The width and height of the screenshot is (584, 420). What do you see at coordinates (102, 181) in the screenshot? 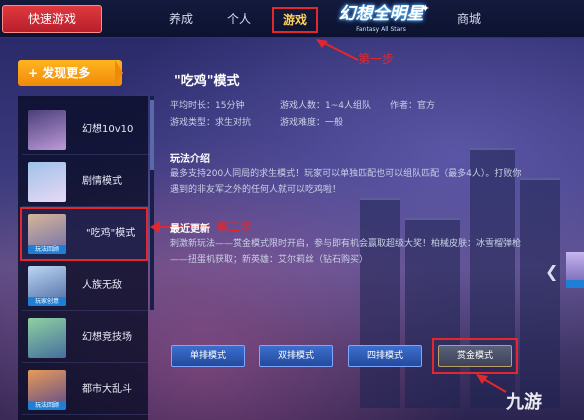
I see `mode-item-label: 剧情模式` at bounding box center [102, 181].